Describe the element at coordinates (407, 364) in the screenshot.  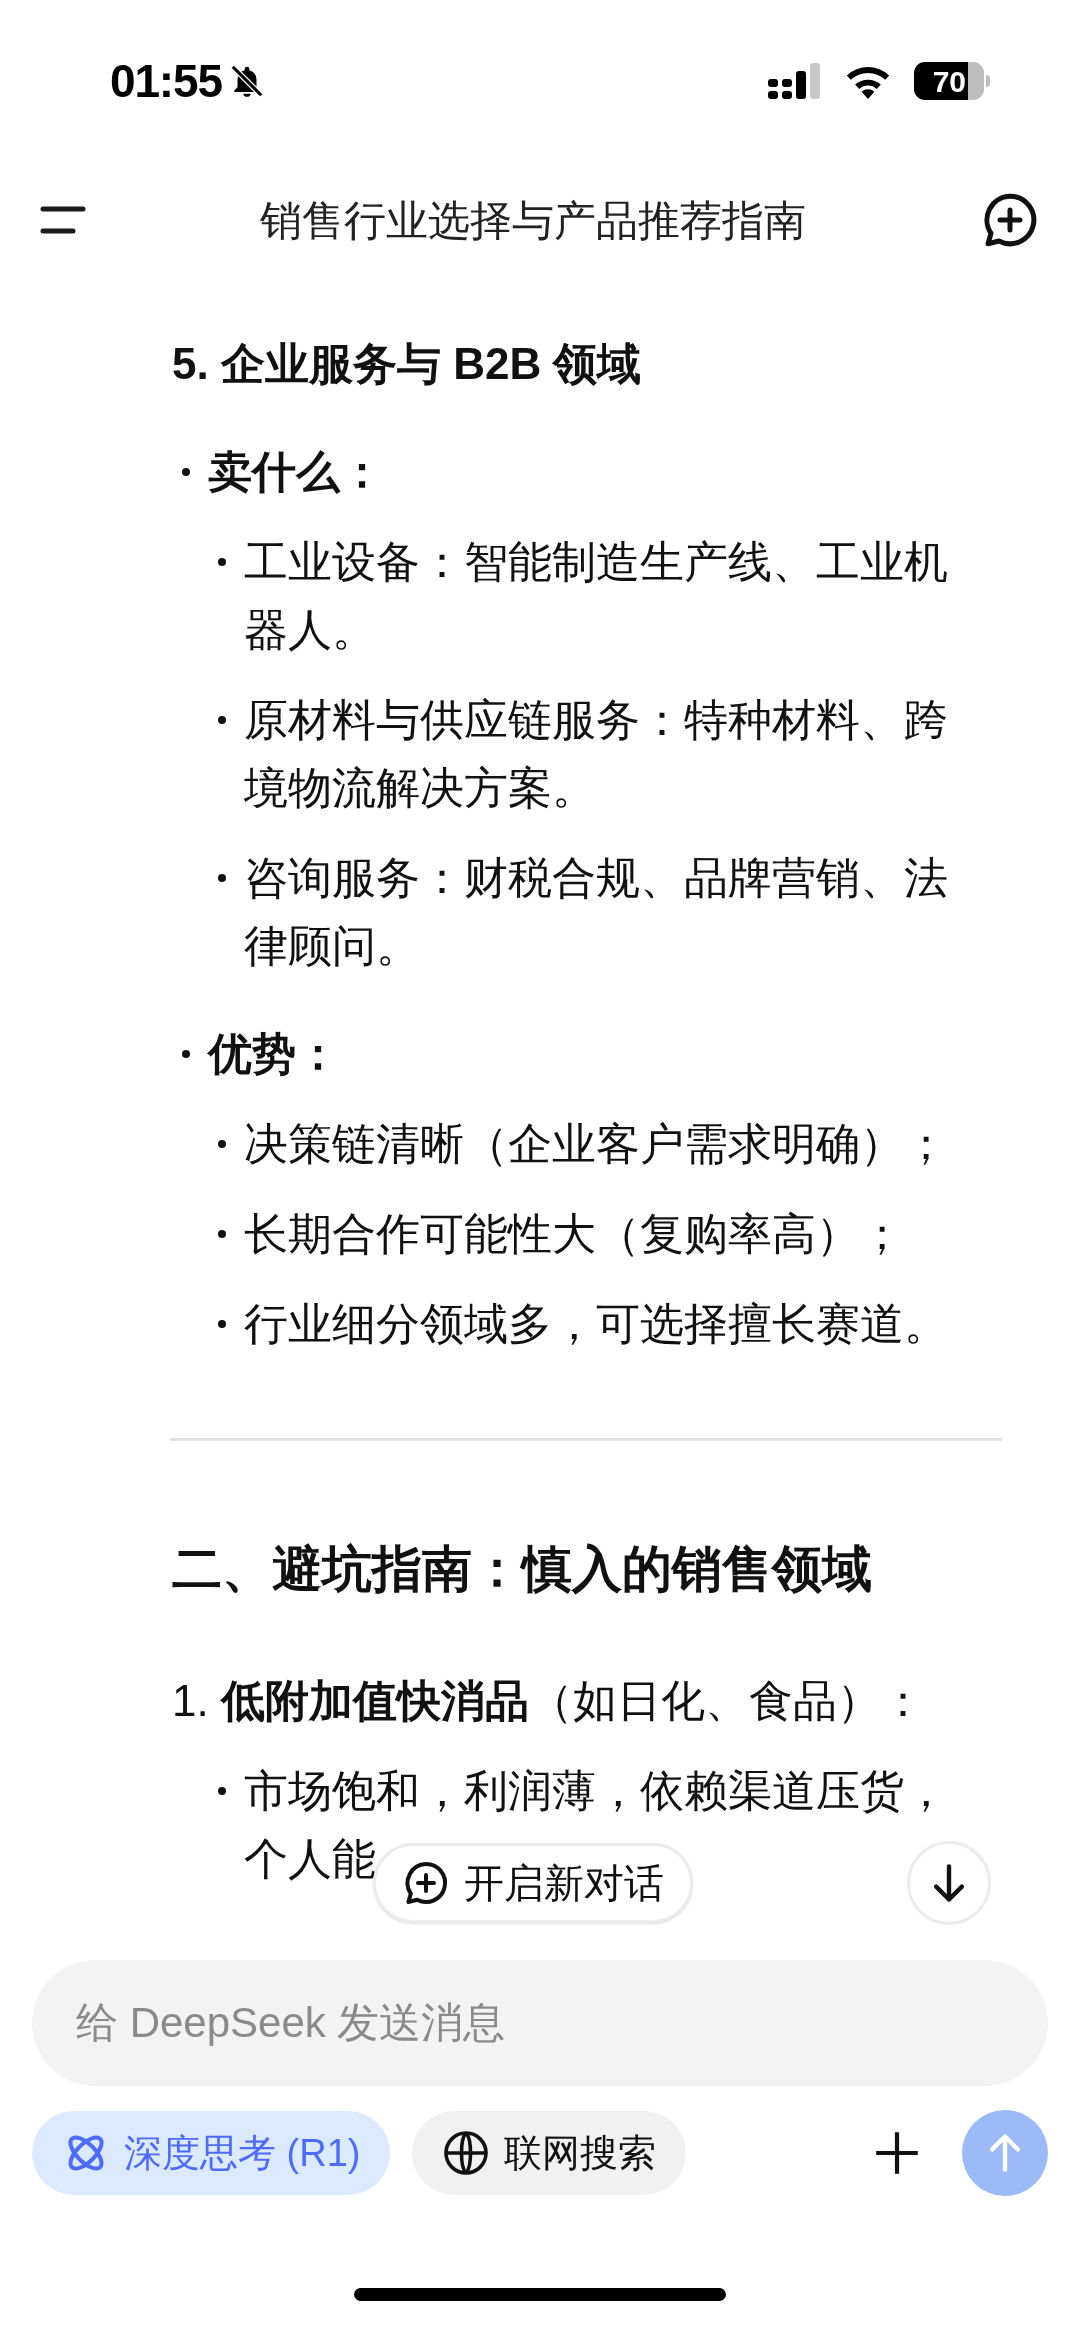
I see `section-heading: 5. 企业服务与 B2B 领域` at that location.